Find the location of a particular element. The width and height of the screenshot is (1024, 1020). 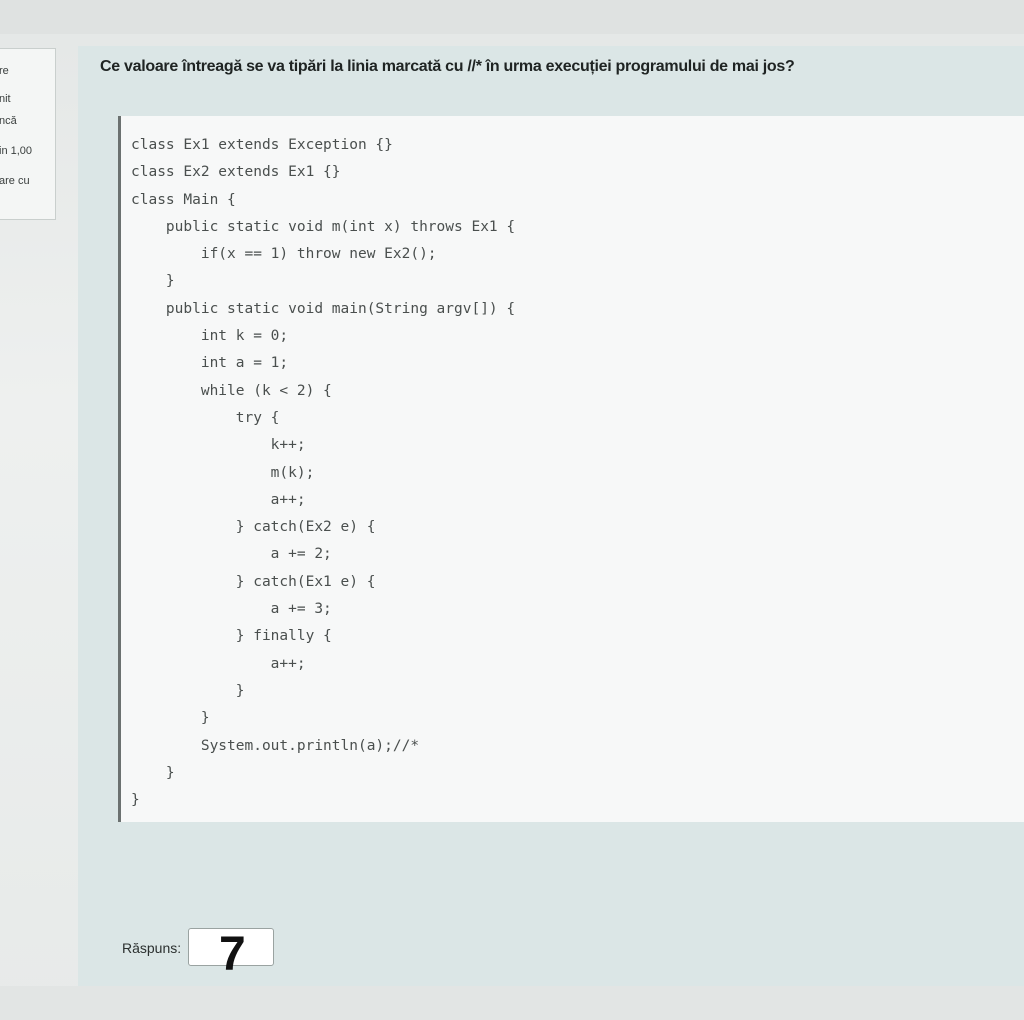

info-line: re is located at coordinates (4, 71).